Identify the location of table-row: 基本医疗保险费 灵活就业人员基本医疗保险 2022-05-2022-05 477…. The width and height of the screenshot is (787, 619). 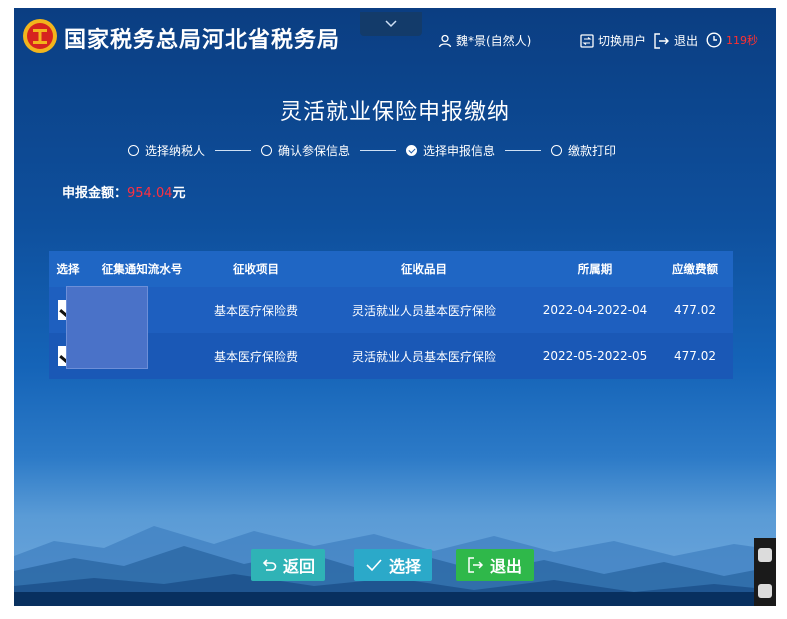
(391, 356).